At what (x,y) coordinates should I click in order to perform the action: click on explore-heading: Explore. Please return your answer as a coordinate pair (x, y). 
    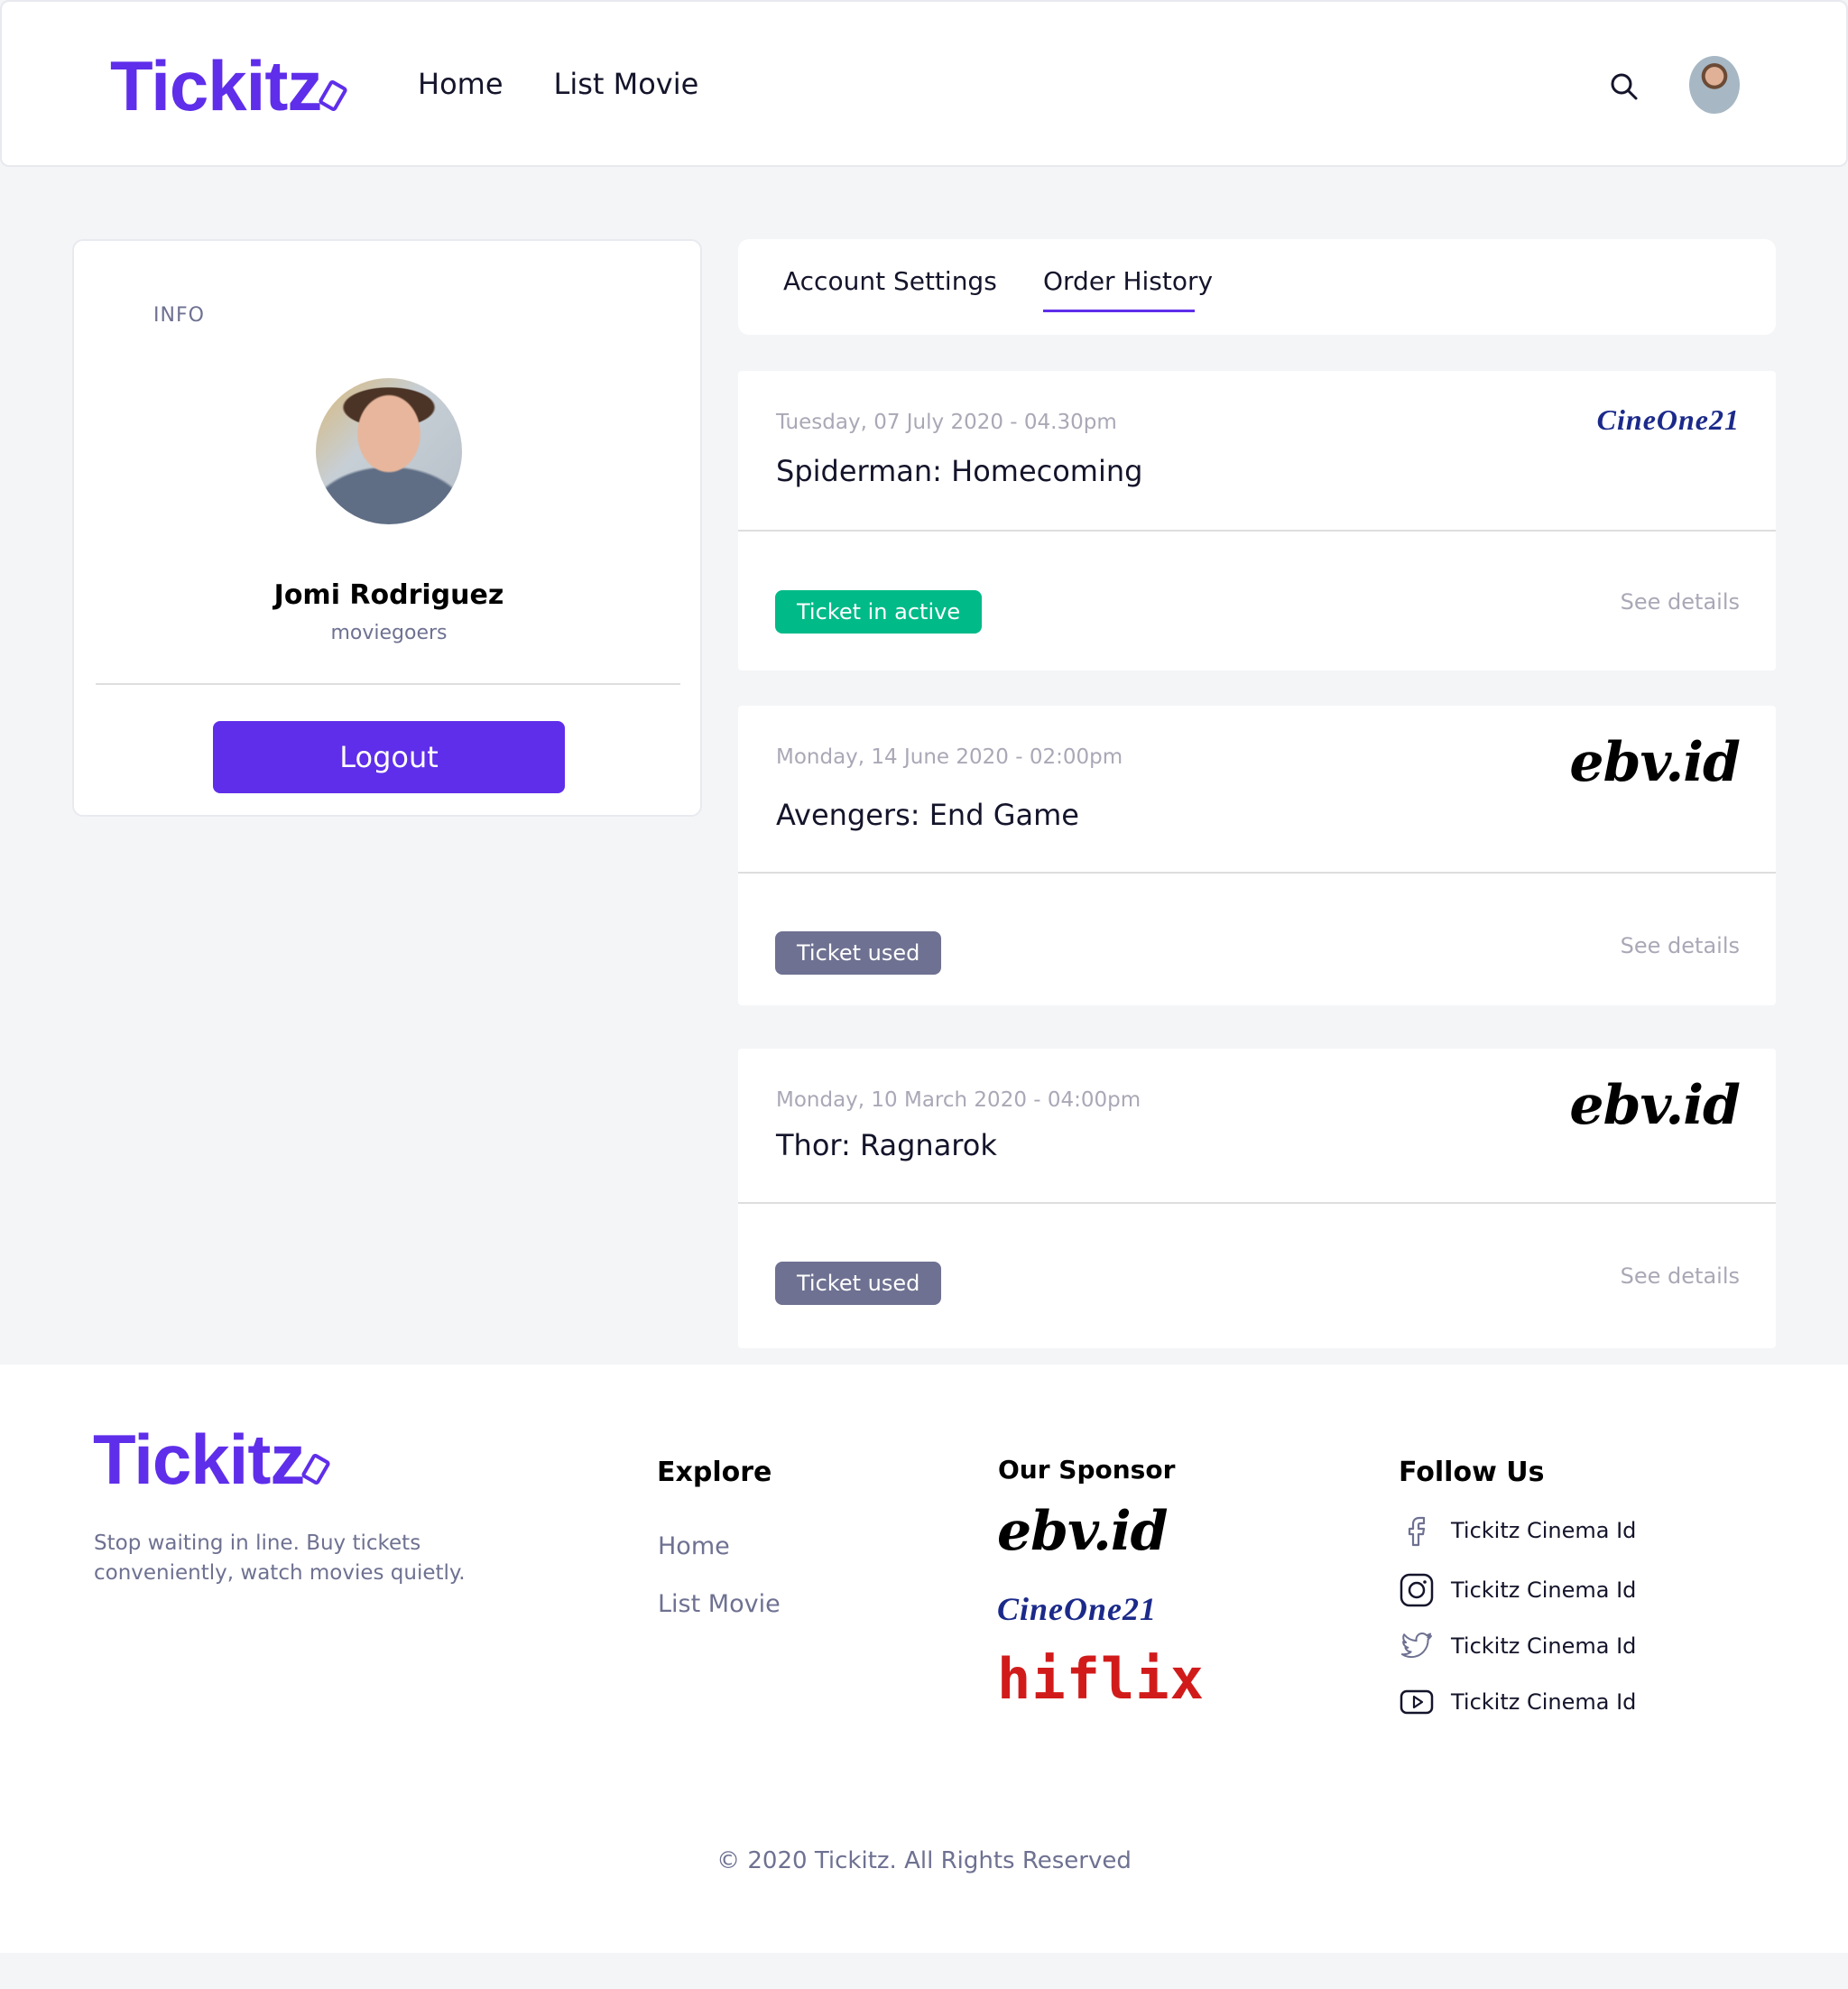
    Looking at the image, I should click on (714, 1472).